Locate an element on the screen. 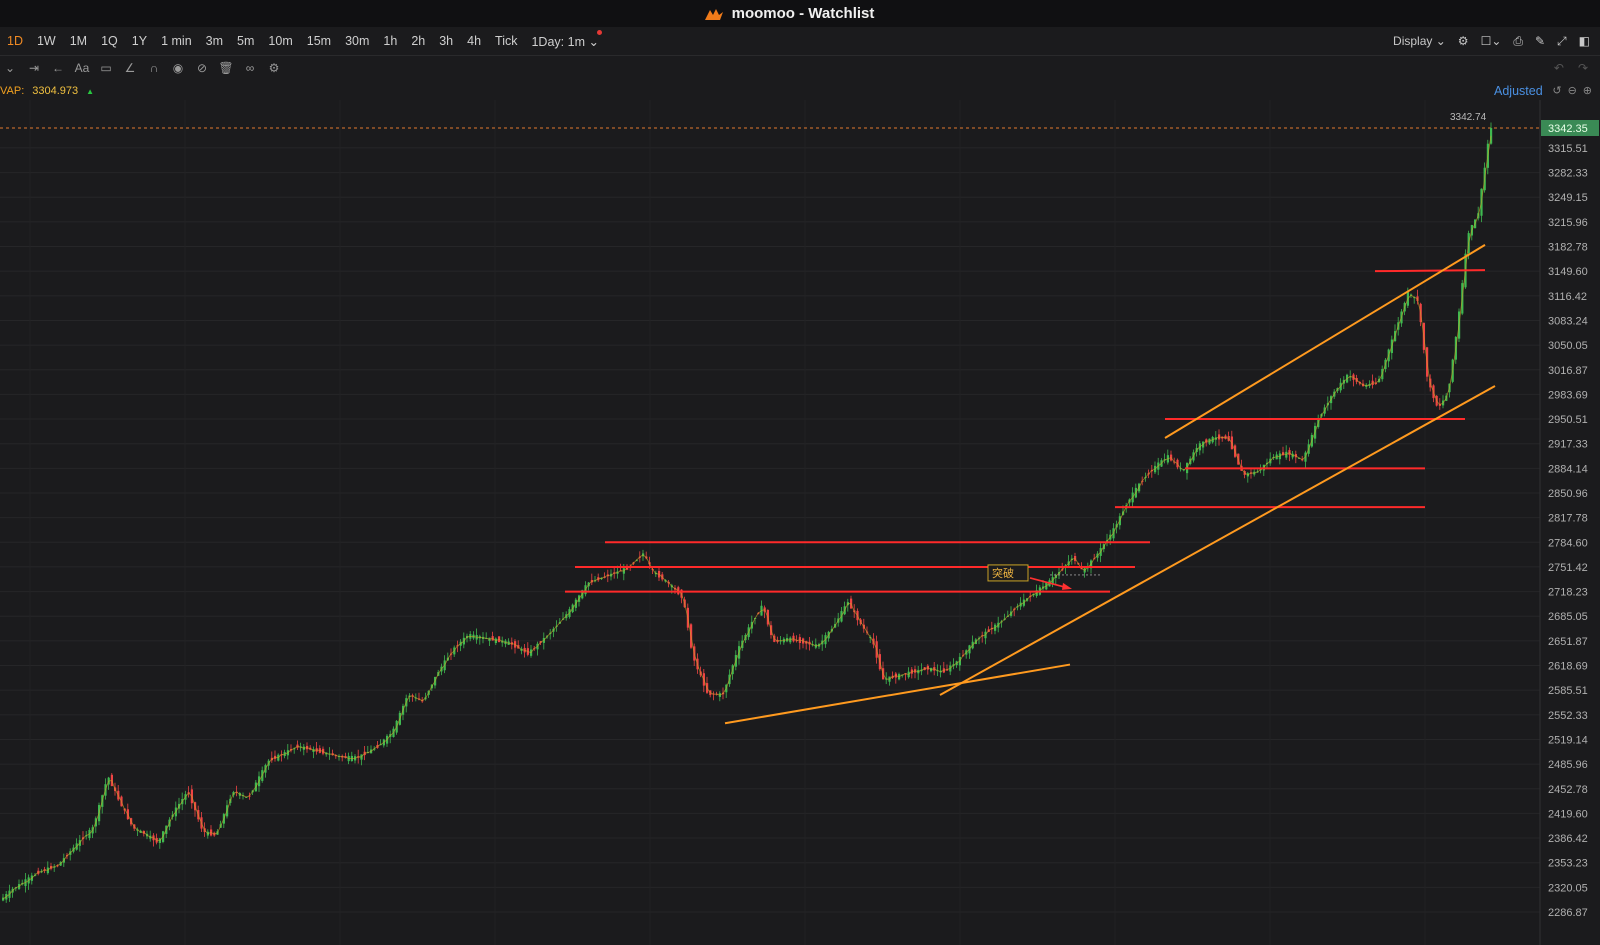  y-tick-label: 2552.33 is located at coordinates (1568, 716).